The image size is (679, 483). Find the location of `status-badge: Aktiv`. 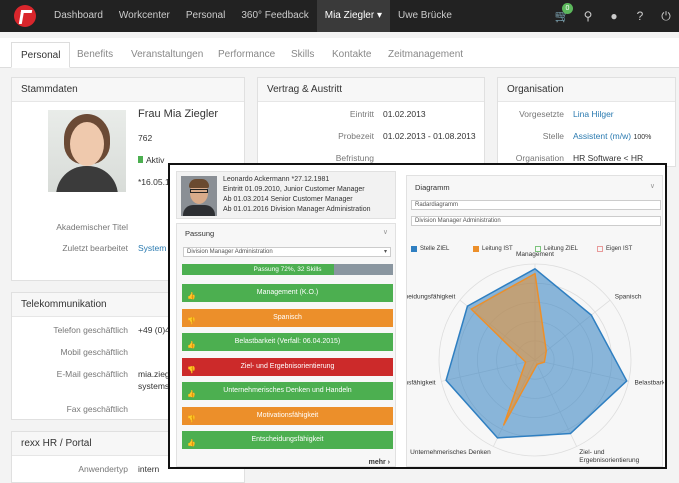

status-badge: Aktiv is located at coordinates (151, 160).